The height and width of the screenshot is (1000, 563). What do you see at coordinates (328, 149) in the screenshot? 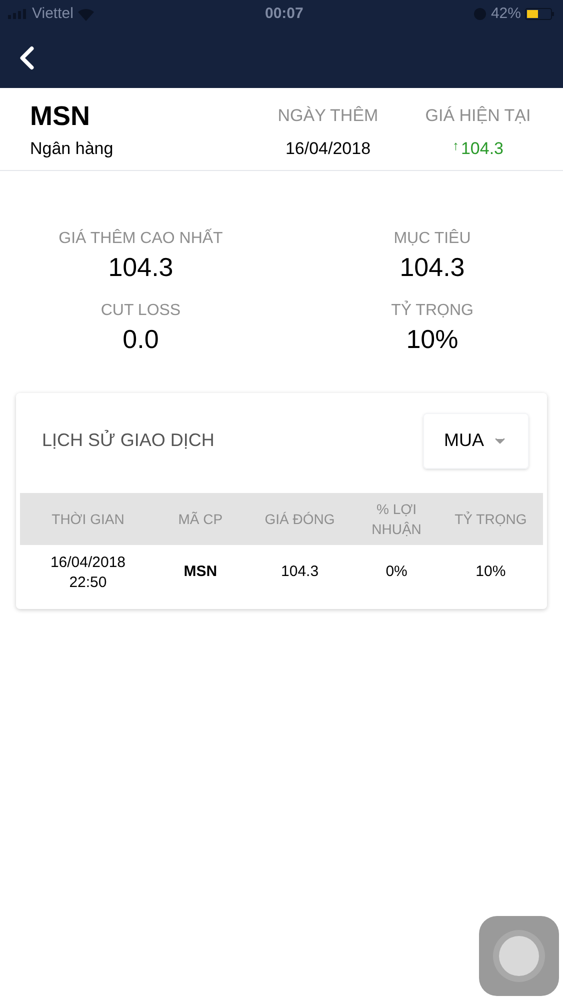
I see `column-value: 16/04/2018` at bounding box center [328, 149].